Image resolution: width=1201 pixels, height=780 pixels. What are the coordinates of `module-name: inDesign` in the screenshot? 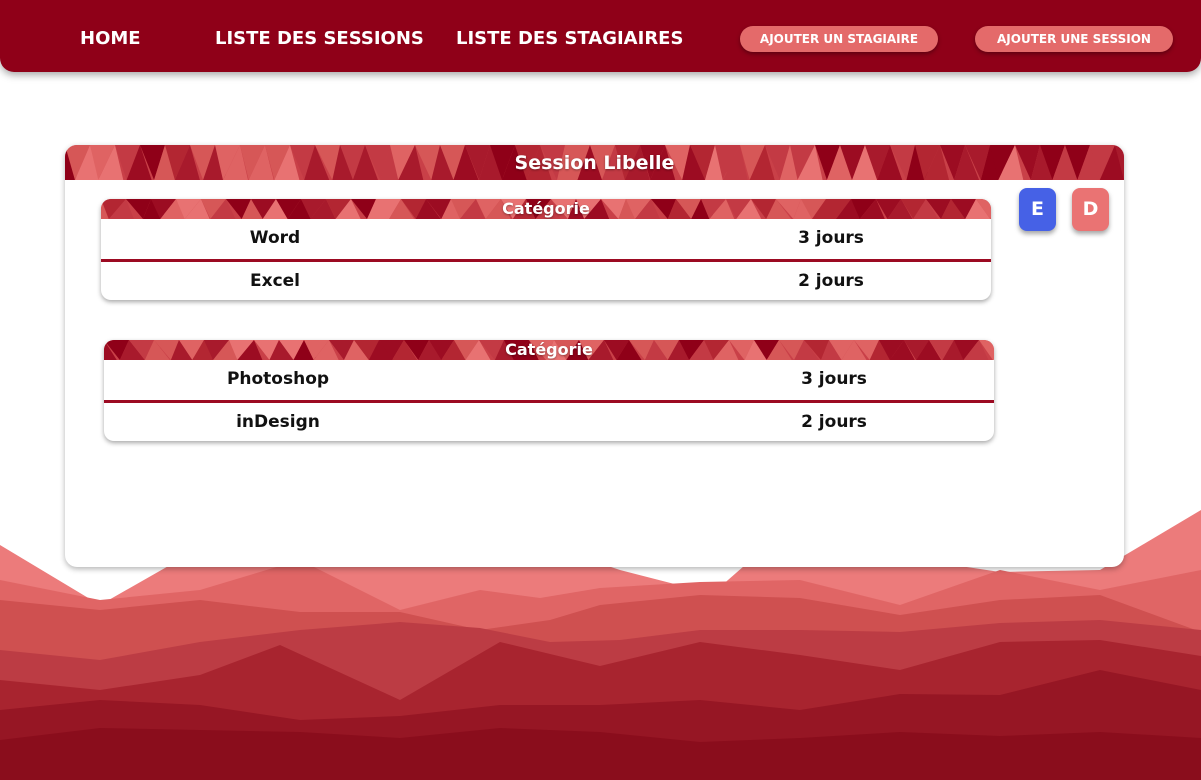 It's located at (278, 422).